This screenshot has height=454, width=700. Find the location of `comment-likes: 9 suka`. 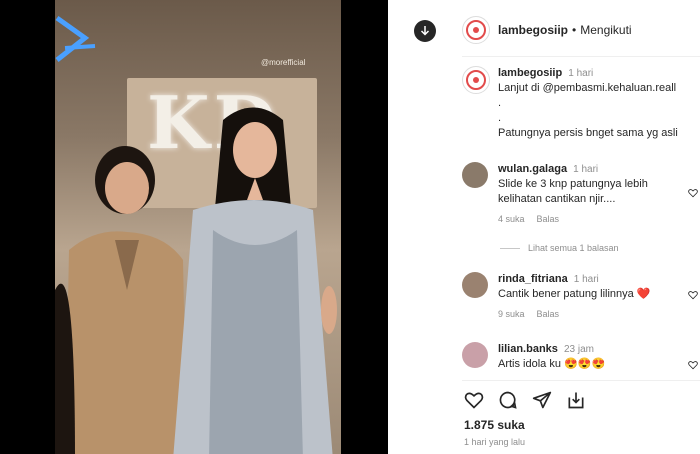

comment-likes: 9 suka is located at coordinates (511, 314).